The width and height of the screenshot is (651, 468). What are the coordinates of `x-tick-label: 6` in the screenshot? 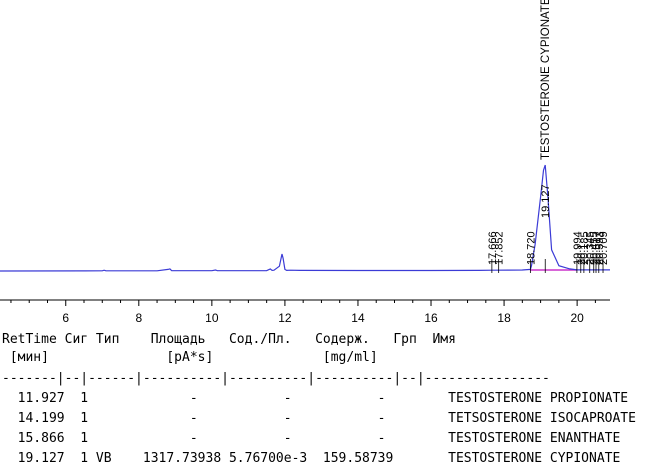 It's located at (65, 318).